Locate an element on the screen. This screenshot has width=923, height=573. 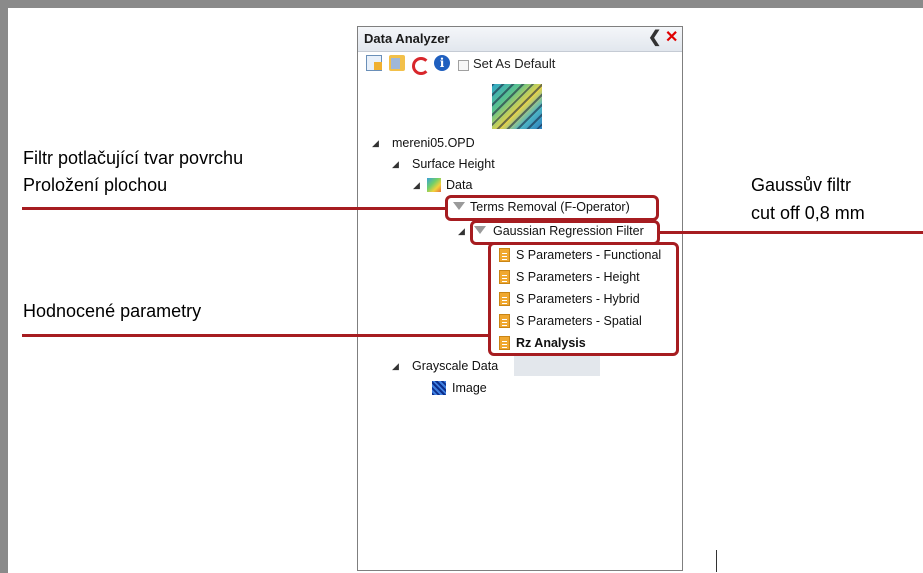
params-annotation-line is located at coordinates (255, 335).